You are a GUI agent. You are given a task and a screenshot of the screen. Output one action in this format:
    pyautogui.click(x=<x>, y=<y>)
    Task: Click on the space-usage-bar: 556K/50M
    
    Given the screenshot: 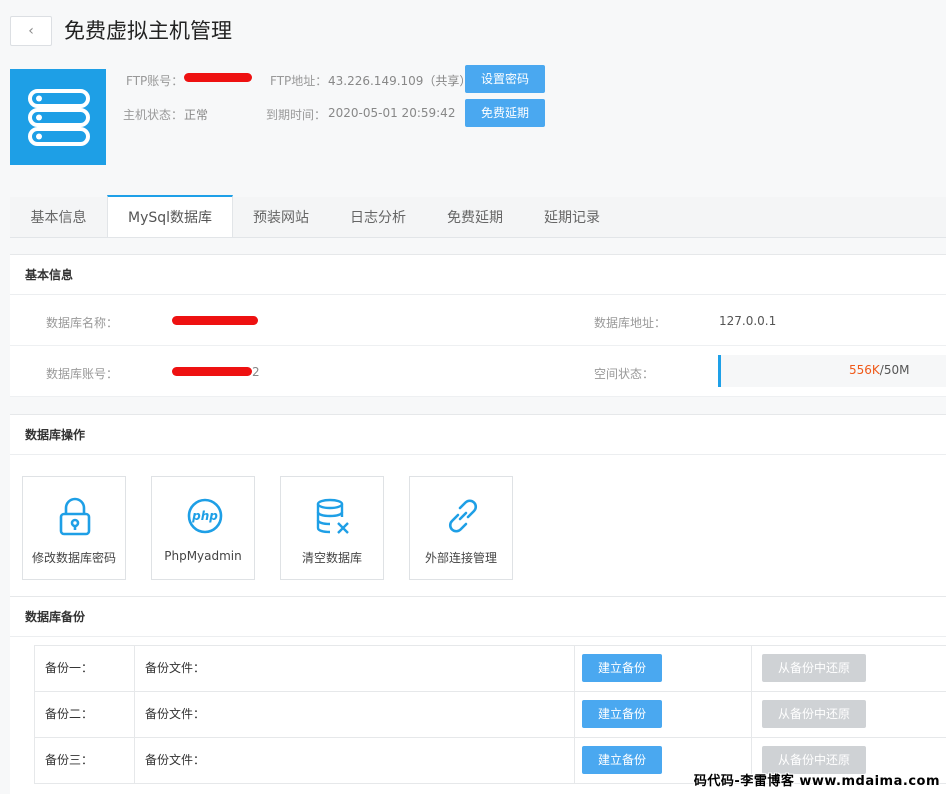 What is the action you would take?
    pyautogui.click(x=832, y=371)
    